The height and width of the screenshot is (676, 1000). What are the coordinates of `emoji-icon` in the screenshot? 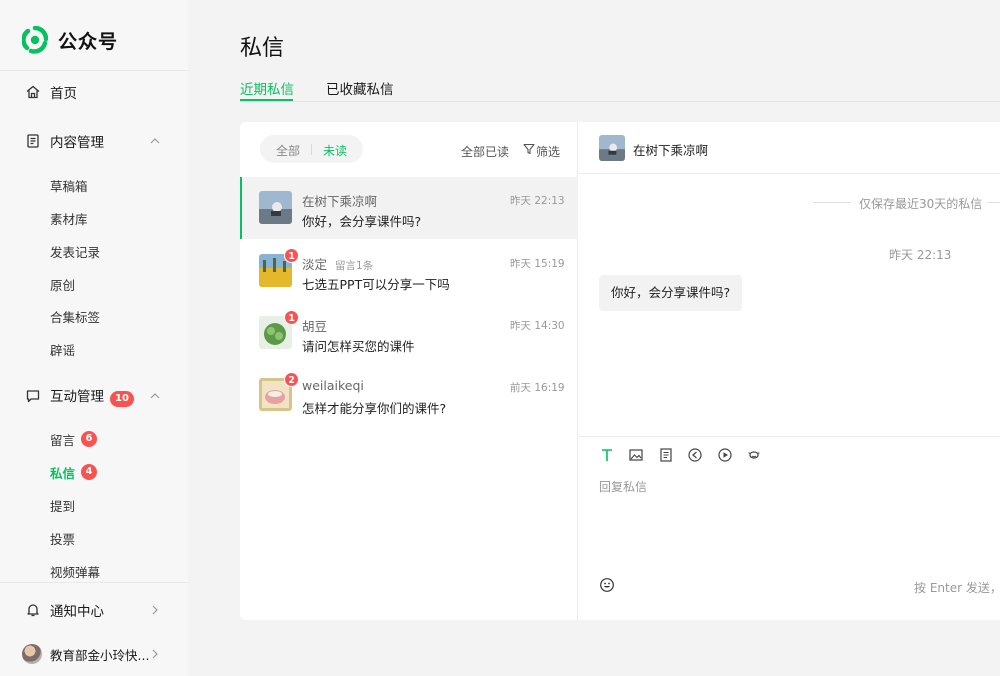 It's located at (607, 585).